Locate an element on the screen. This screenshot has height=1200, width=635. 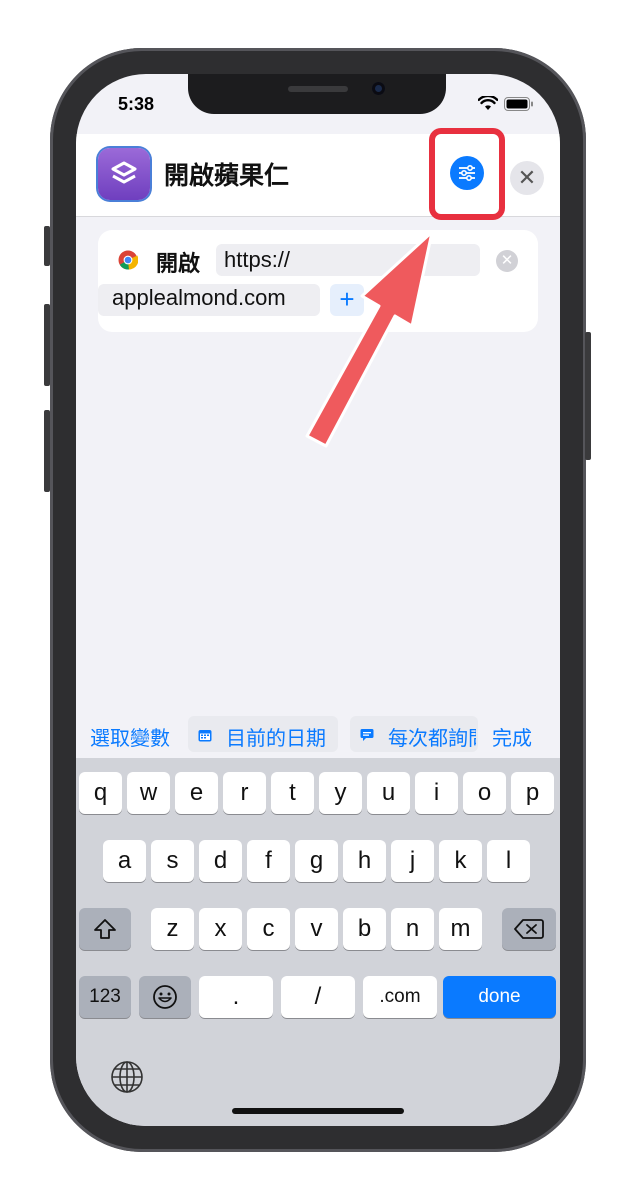
annotation-arrow is located at coordinates (369, 339).